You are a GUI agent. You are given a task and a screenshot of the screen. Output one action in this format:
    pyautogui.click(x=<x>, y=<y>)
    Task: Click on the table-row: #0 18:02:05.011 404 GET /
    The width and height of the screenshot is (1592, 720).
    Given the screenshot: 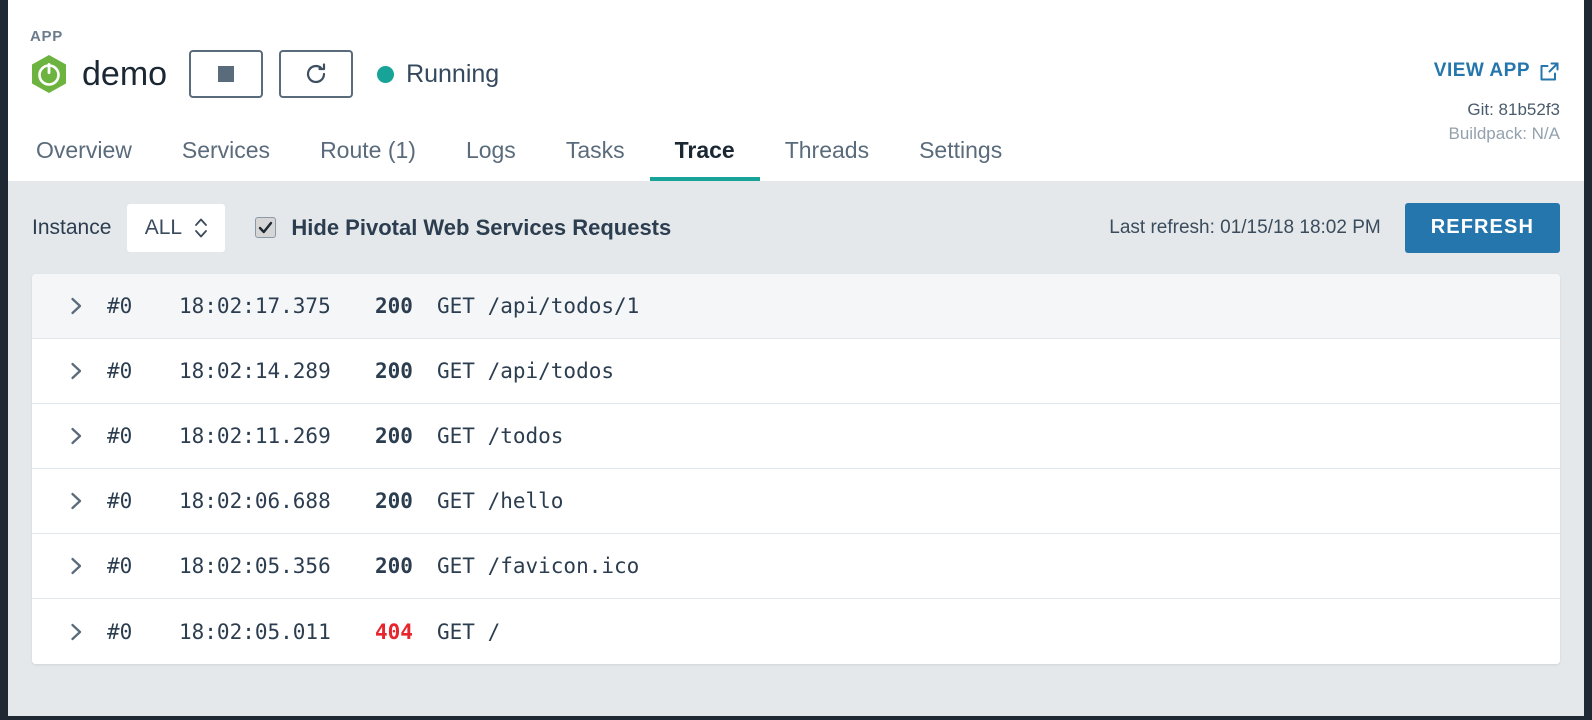 What is the action you would take?
    pyautogui.click(x=796, y=631)
    